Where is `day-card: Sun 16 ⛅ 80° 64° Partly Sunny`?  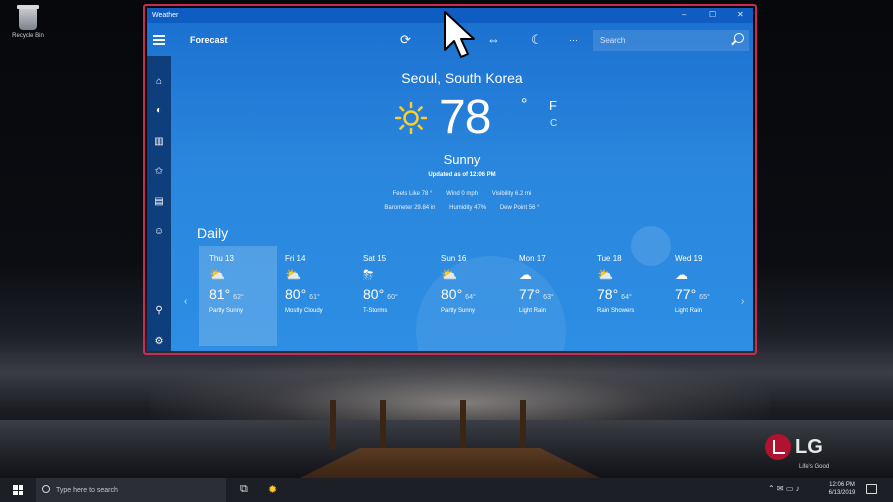 day-card: Sun 16 ⛅ 80° 64° Partly Sunny is located at coordinates (470, 296).